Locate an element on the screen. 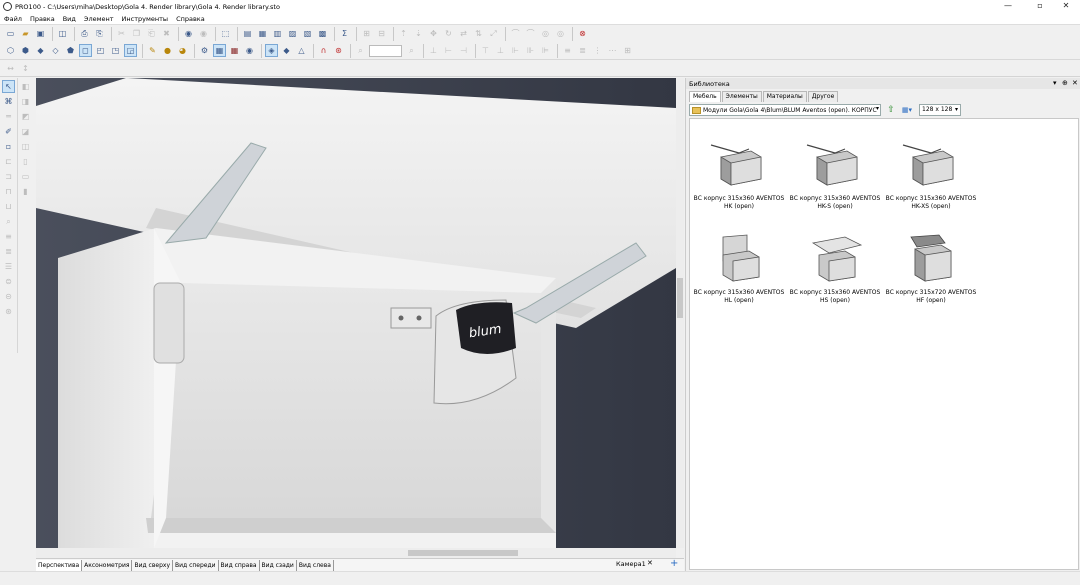 The width and height of the screenshot is (1080, 585). add-view-icon: + is located at coordinates (674, 563).